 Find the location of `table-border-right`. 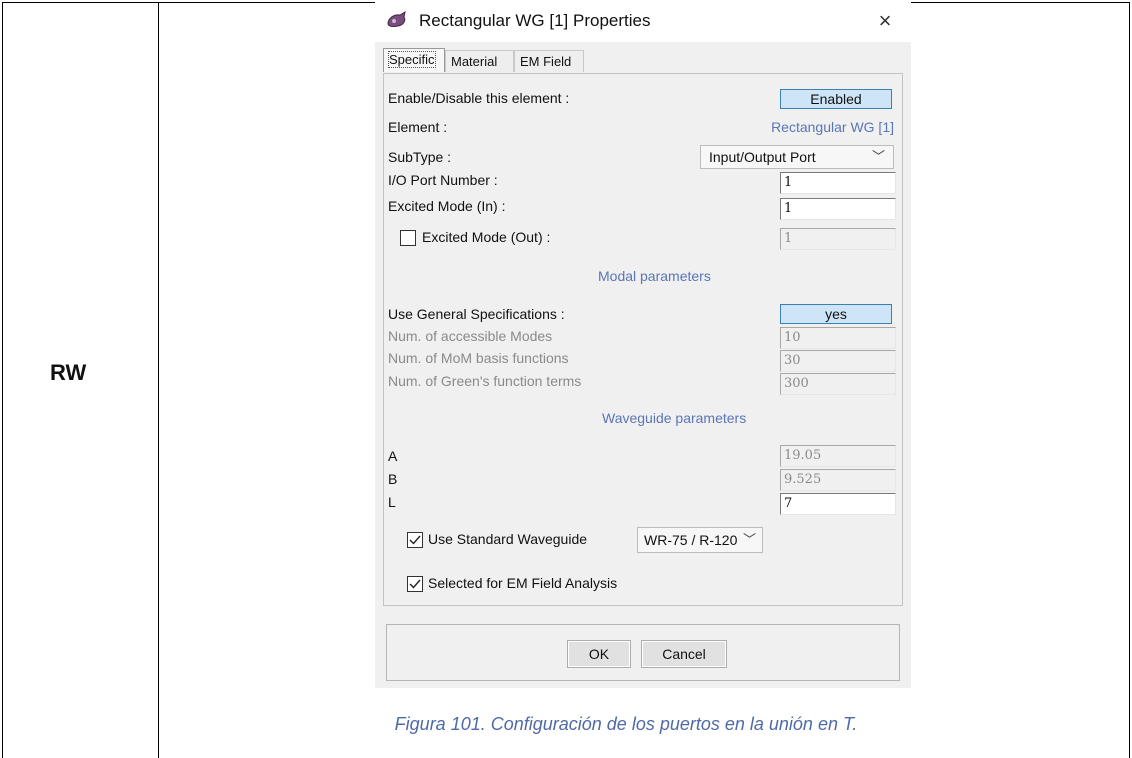

table-border-right is located at coordinates (1129, 380).